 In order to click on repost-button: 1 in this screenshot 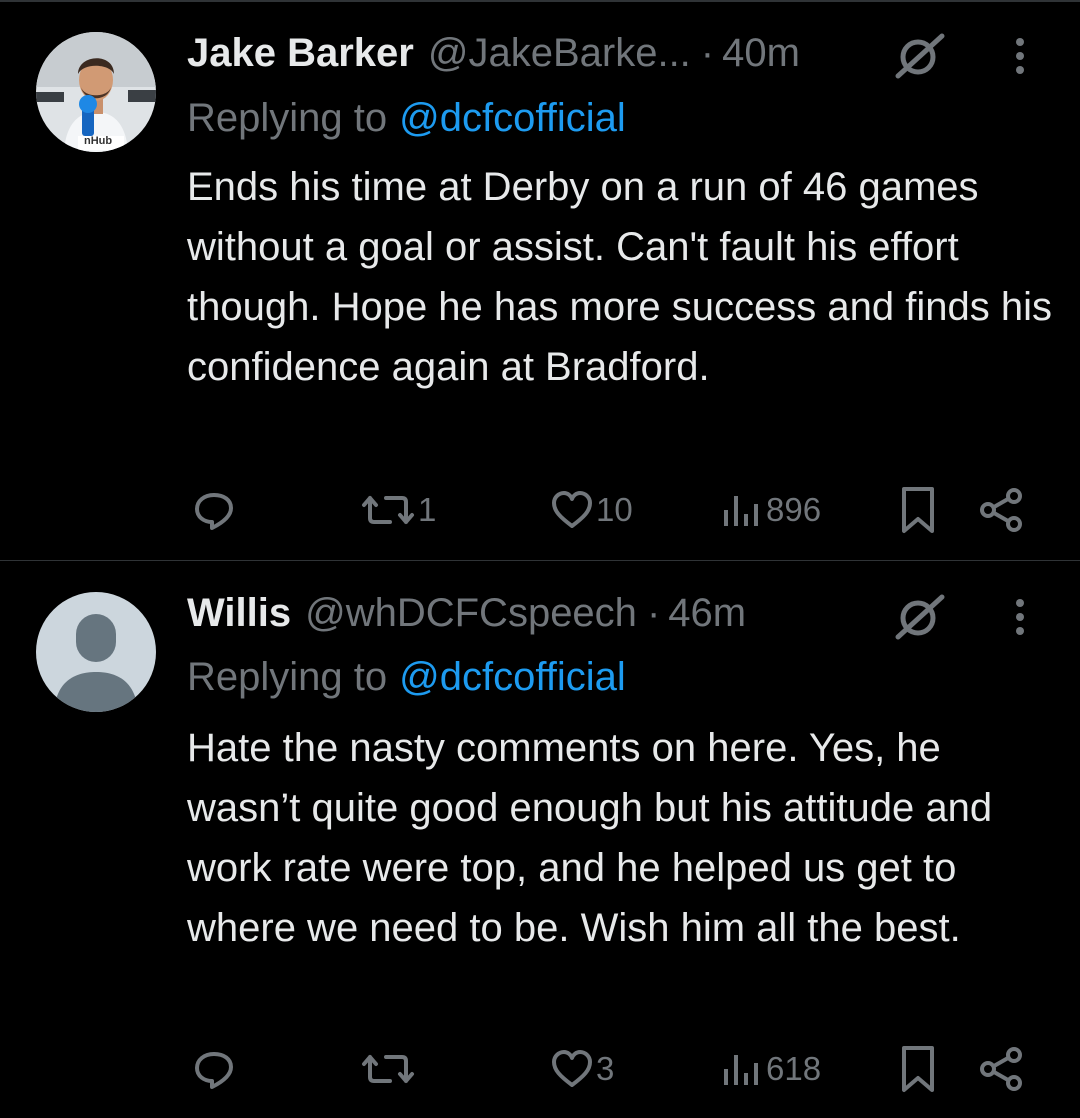, I will do `click(397, 510)`.